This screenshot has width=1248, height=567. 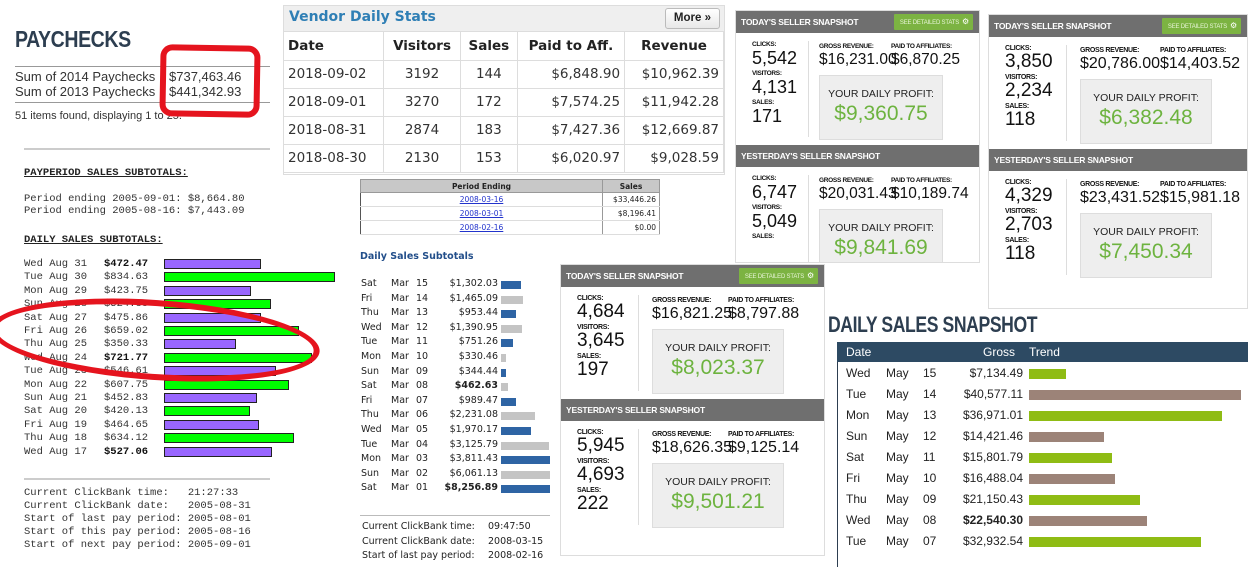 I want to click on sales-value: 118, so click(x=1020, y=119).